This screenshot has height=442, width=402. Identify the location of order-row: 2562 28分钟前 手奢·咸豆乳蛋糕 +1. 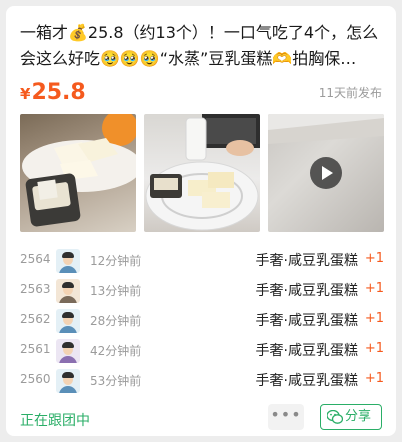
(202, 321).